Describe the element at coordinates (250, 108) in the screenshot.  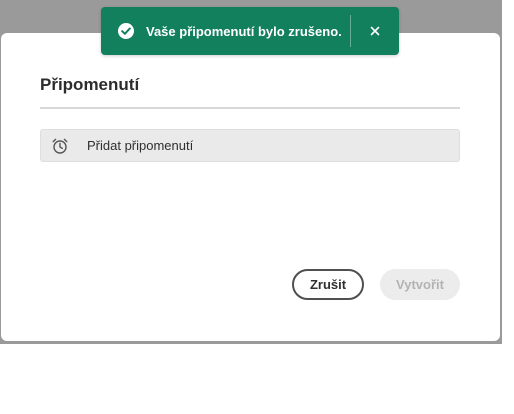
I see `title-divider` at that location.